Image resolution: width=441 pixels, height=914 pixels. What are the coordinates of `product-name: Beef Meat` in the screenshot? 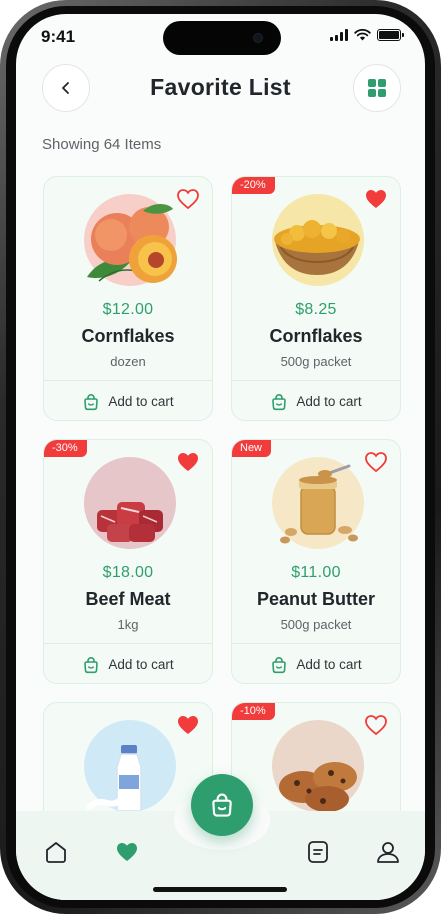 It's located at (128, 599).